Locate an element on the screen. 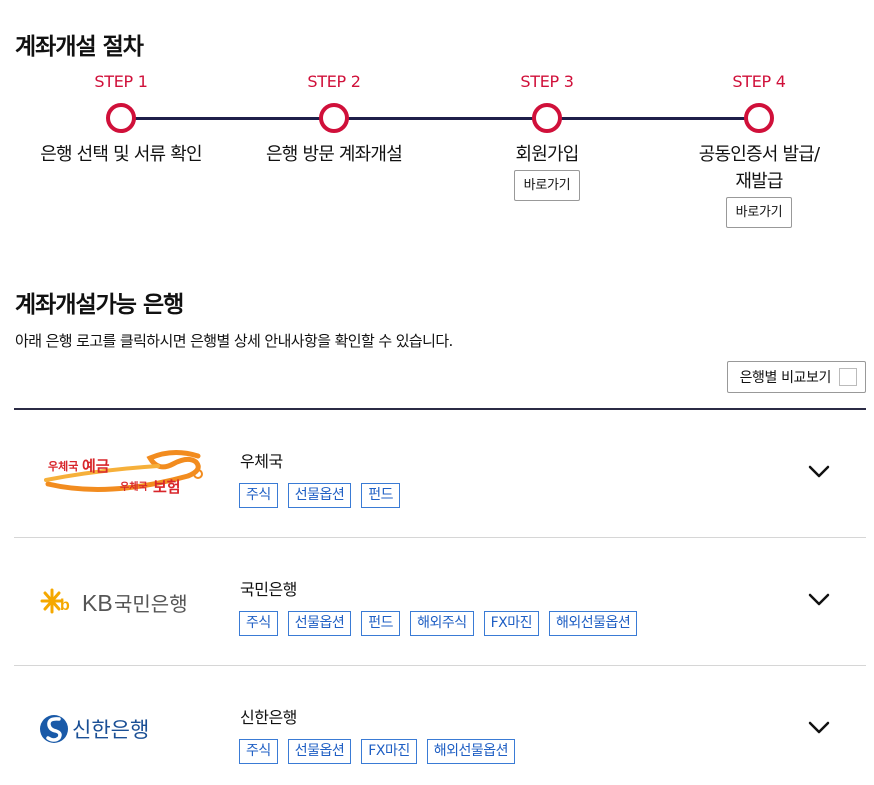 This screenshot has height=785, width=874. step-number: STEP 2 is located at coordinates (334, 81).